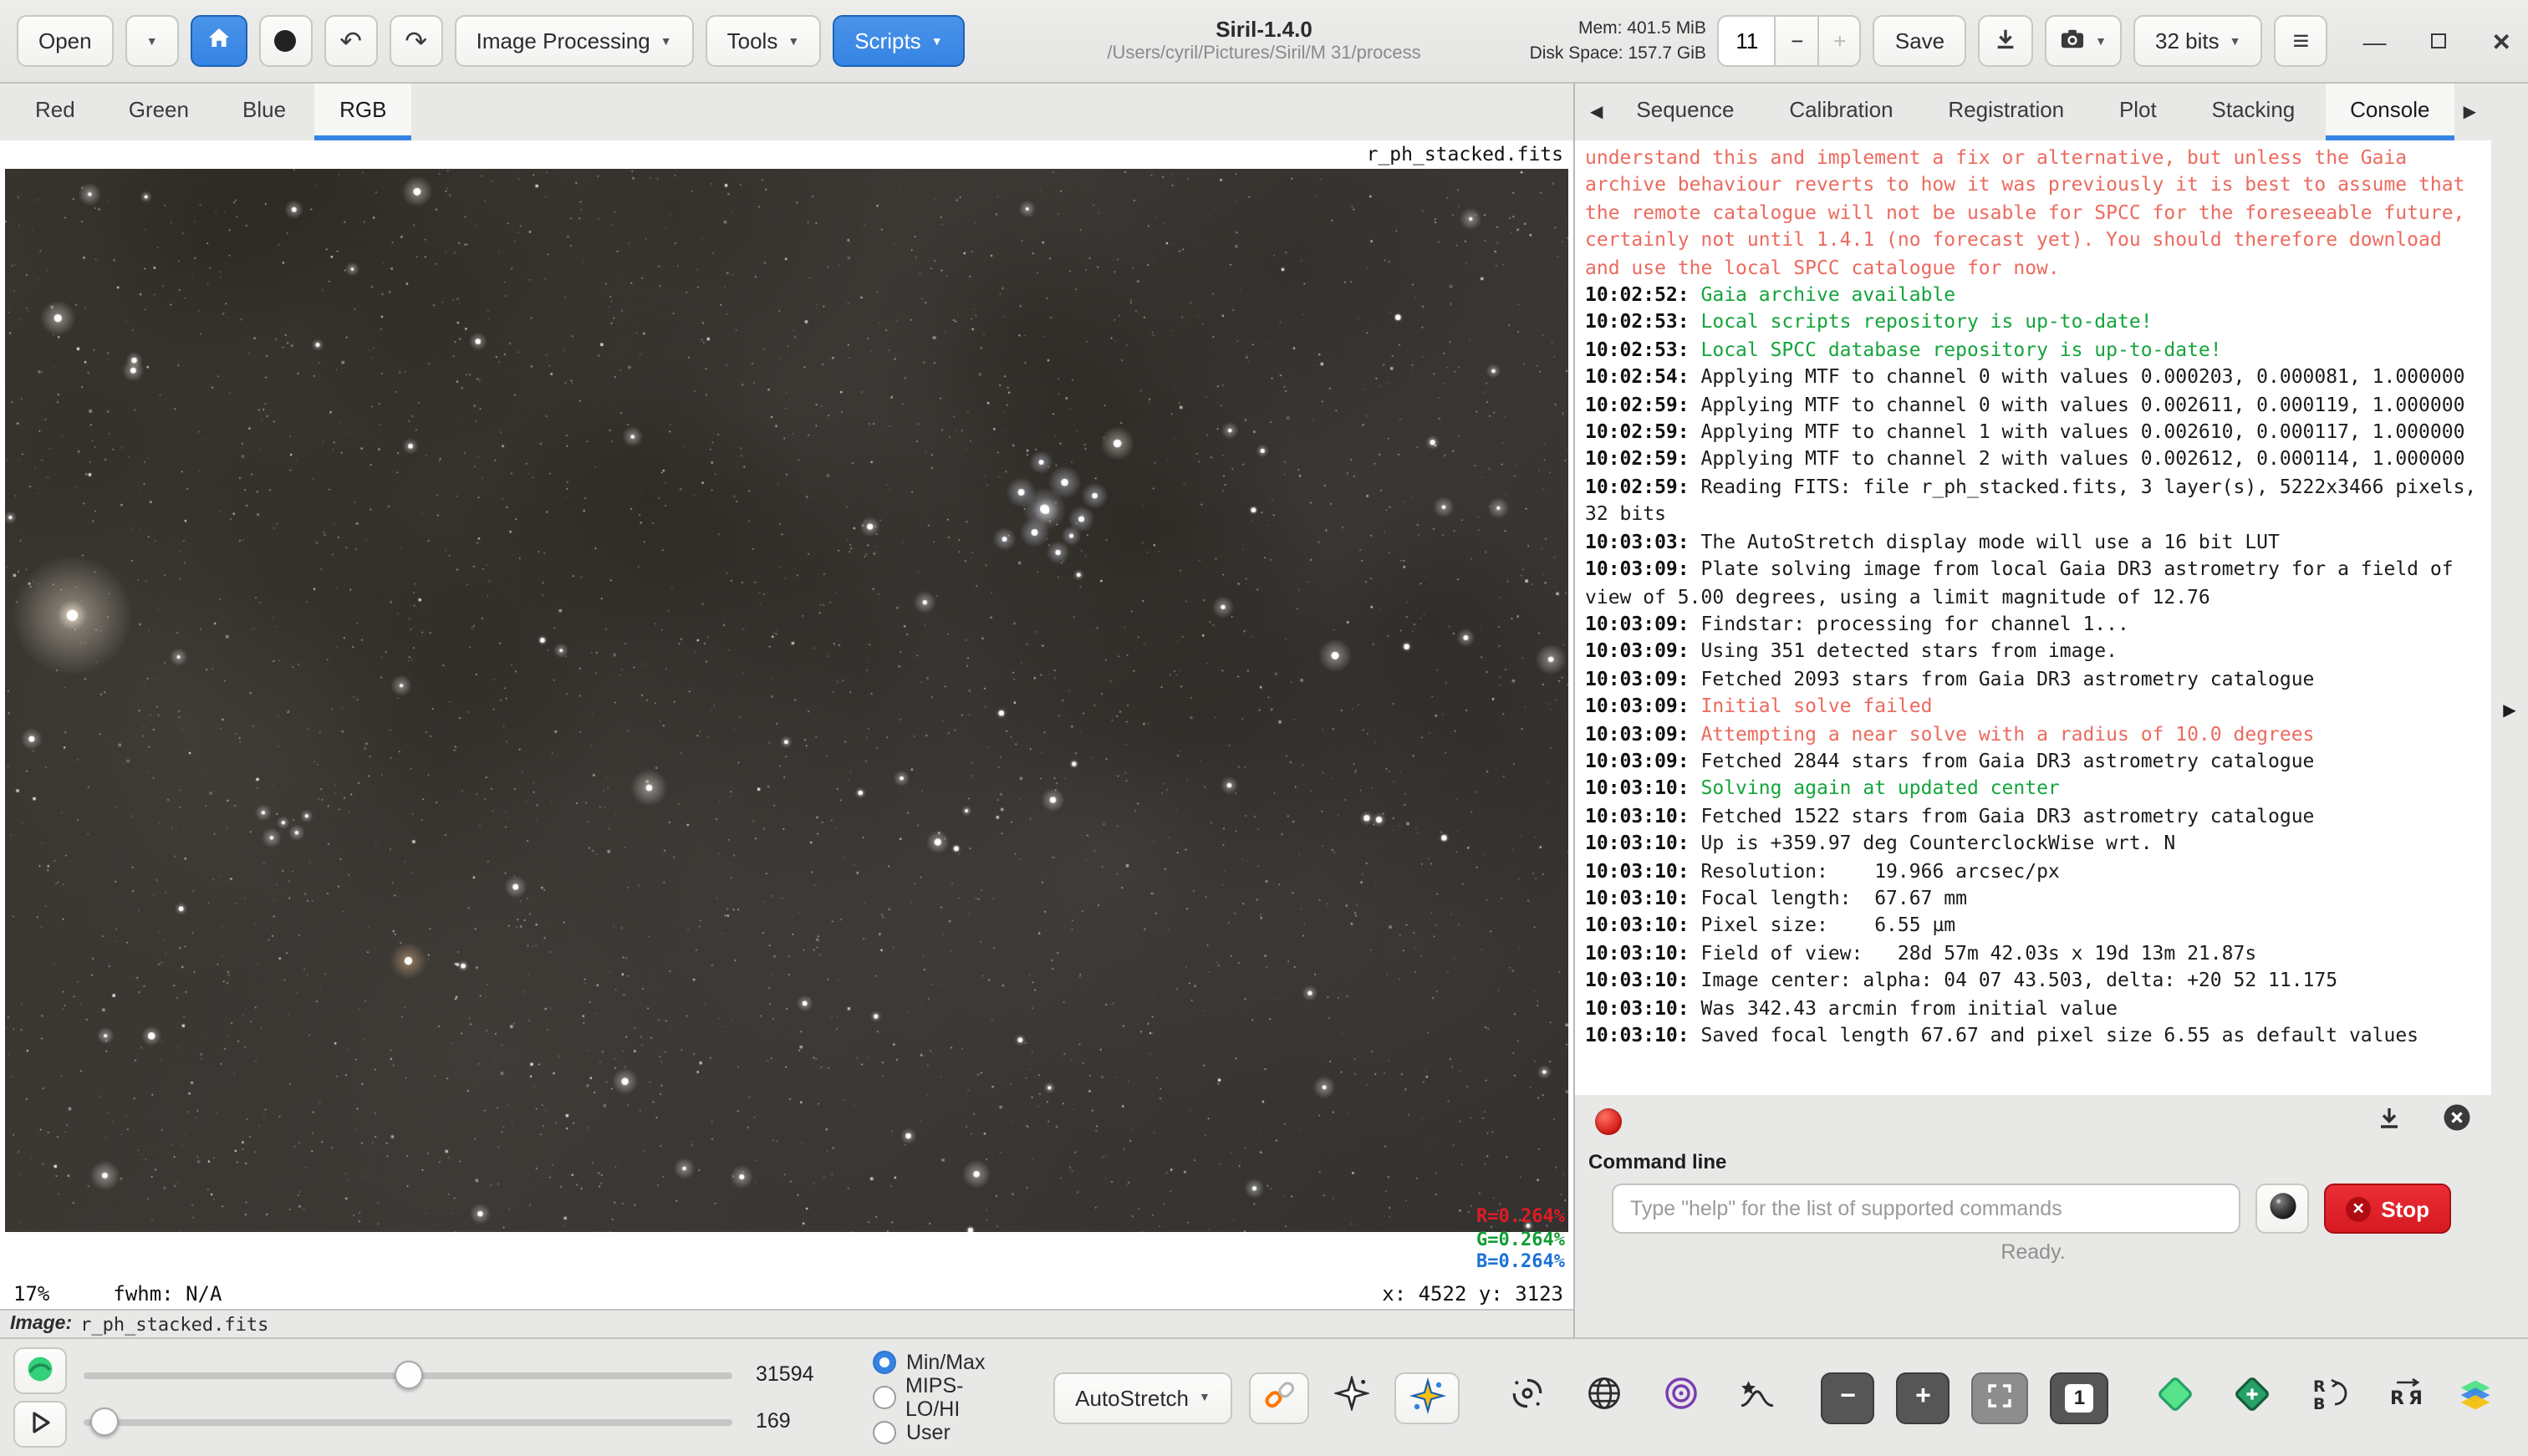 The width and height of the screenshot is (2528, 1456). Describe the element at coordinates (563, 40) in the screenshot. I see `image-processing-label: Image Processing` at that location.